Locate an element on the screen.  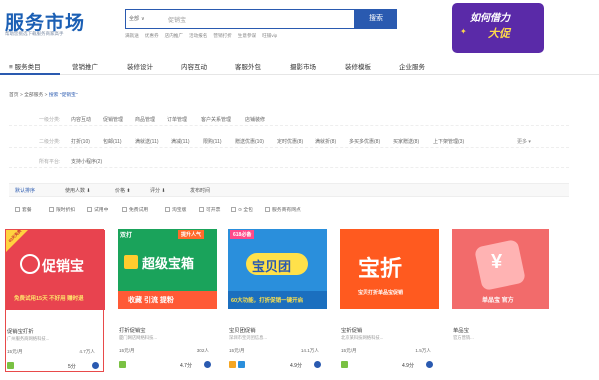
filter-option: 包邮(11) is located at coordinates (112, 141).